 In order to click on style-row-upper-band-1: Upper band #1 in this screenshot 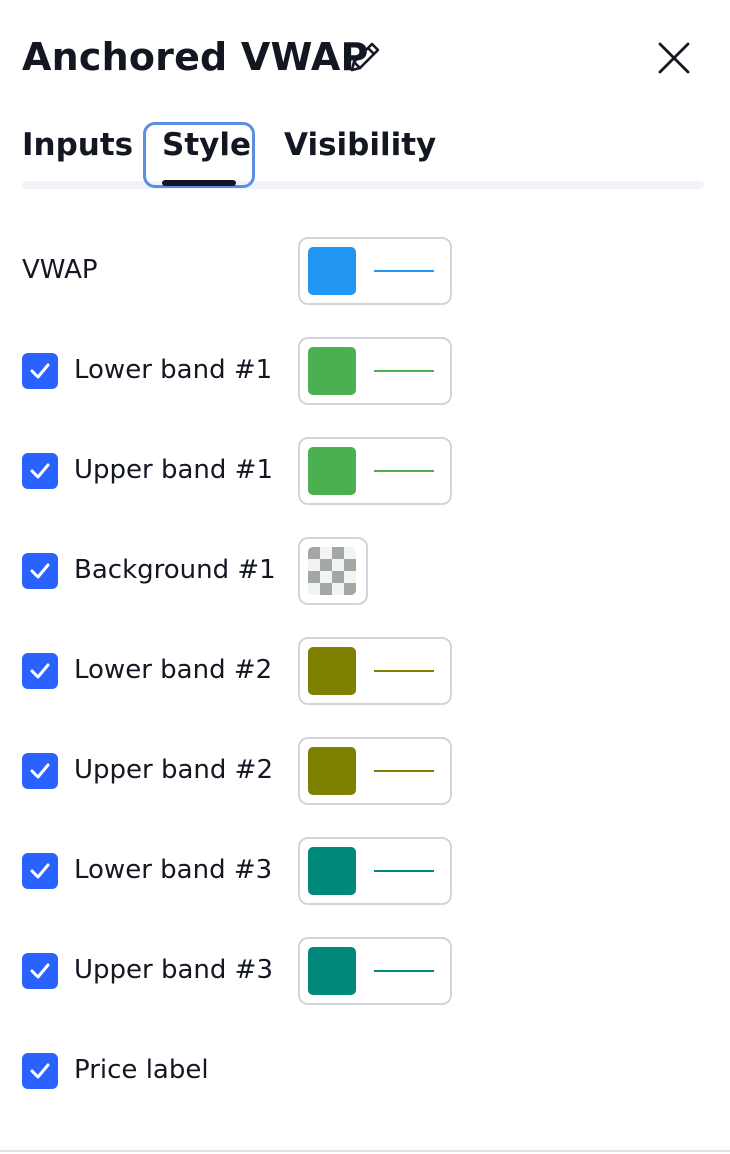, I will do `click(252, 471)`.